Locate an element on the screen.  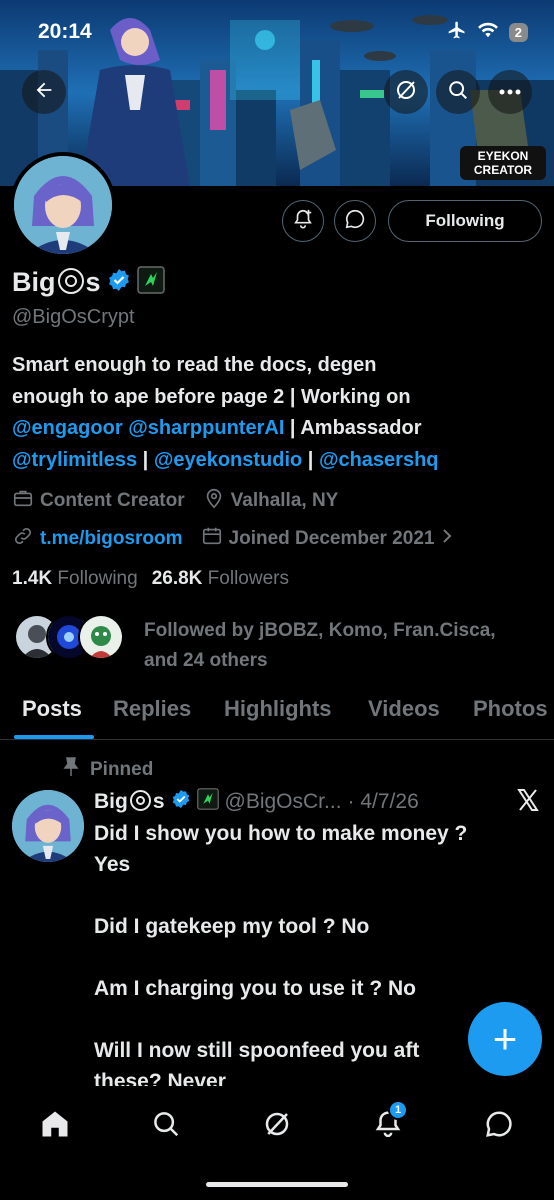
status-time: 20:14 is located at coordinates (65, 31).